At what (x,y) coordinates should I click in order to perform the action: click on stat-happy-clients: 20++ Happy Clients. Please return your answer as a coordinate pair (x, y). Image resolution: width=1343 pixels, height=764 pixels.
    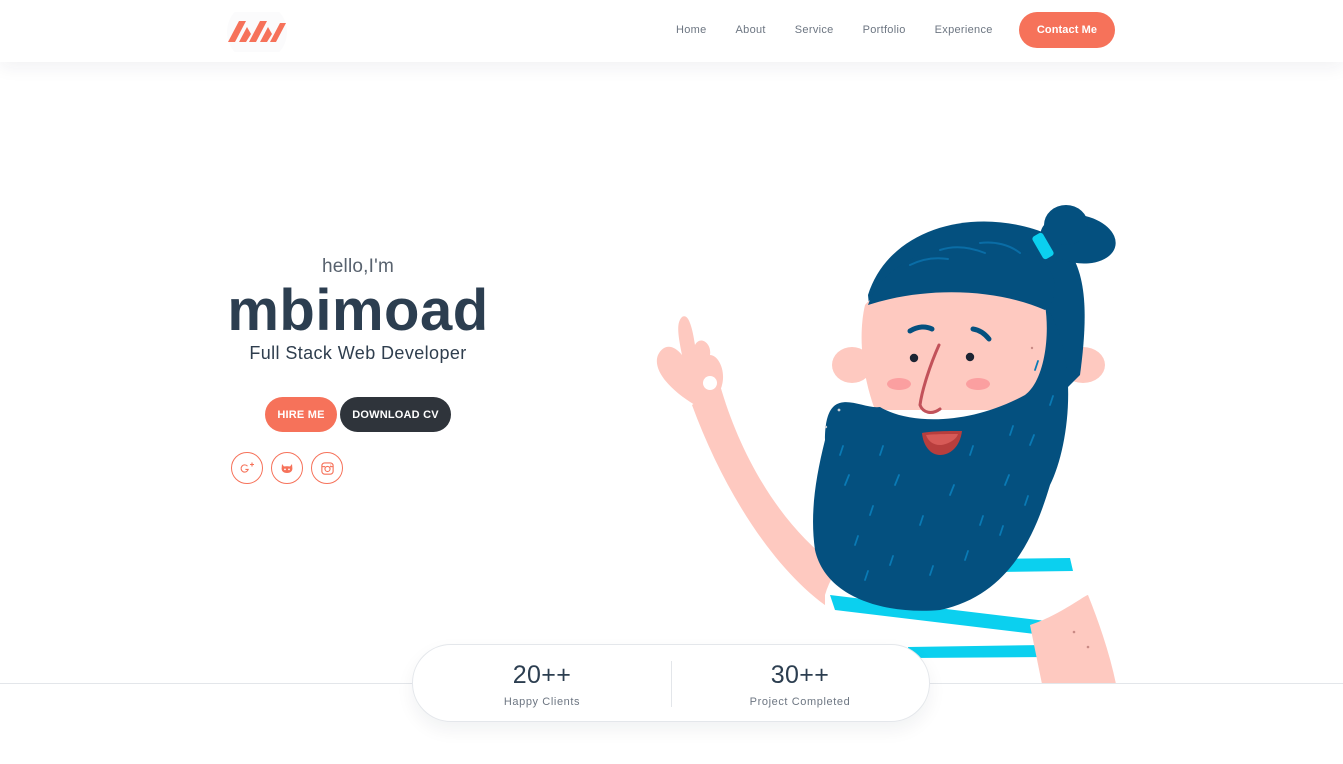
    Looking at the image, I should click on (542, 683).